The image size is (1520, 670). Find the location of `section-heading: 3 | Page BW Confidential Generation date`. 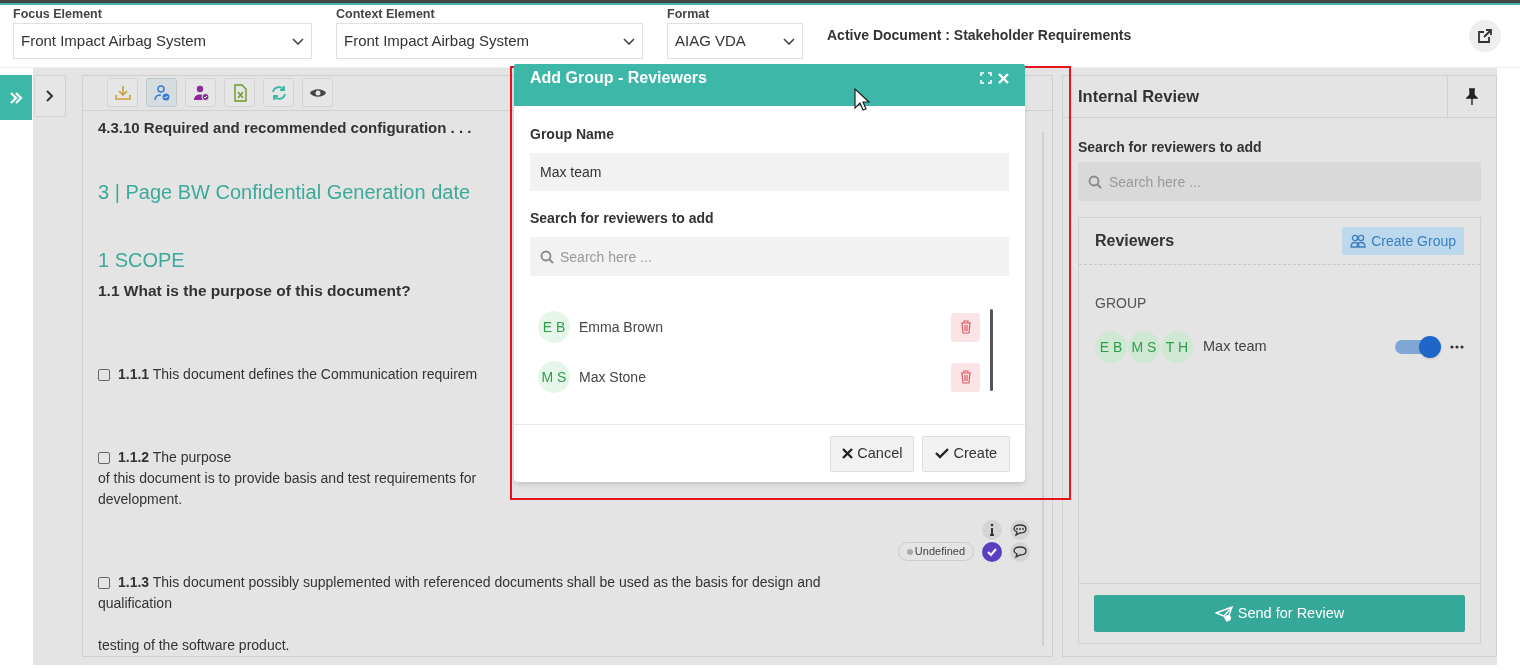

section-heading: 3 | Page BW Confidential Generation date is located at coordinates (284, 192).